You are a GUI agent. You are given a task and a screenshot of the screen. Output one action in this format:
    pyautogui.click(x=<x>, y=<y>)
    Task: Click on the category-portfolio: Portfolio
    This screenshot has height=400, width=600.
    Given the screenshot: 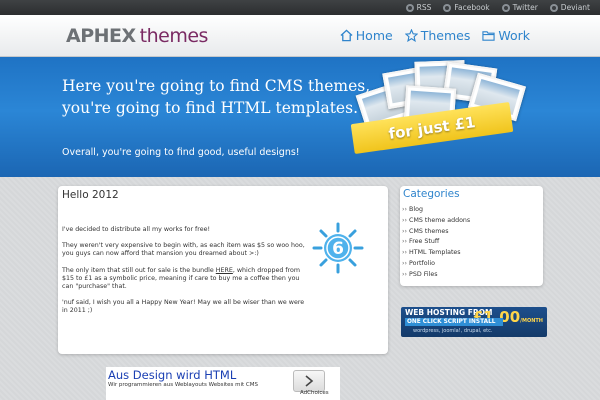 What is the action you would take?
    pyautogui.click(x=436, y=264)
    